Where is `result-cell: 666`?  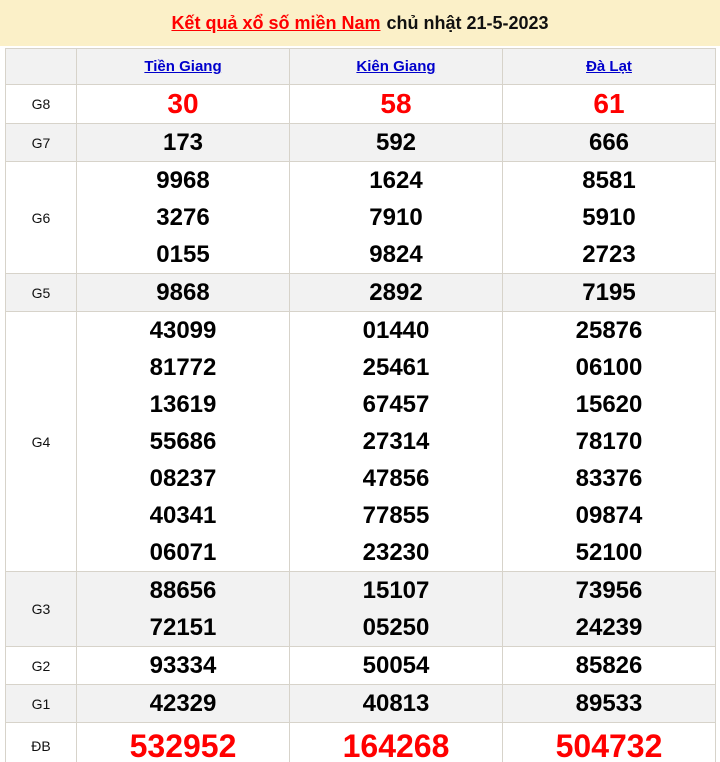
result-cell: 666 is located at coordinates (609, 142).